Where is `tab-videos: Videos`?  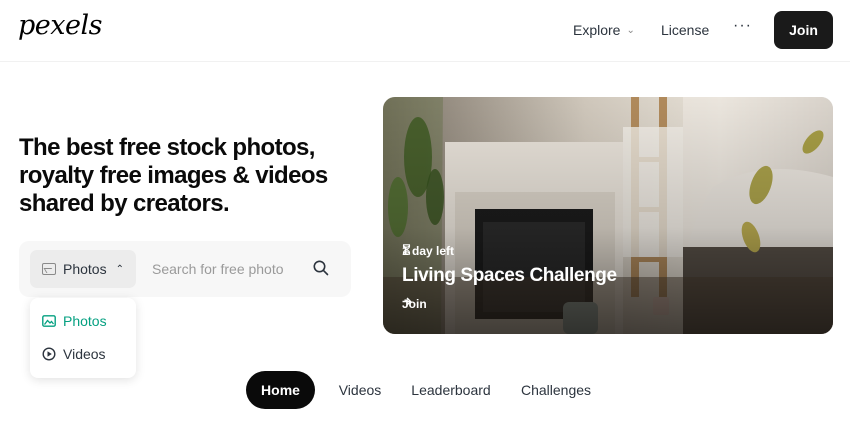 tab-videos: Videos is located at coordinates (360, 390).